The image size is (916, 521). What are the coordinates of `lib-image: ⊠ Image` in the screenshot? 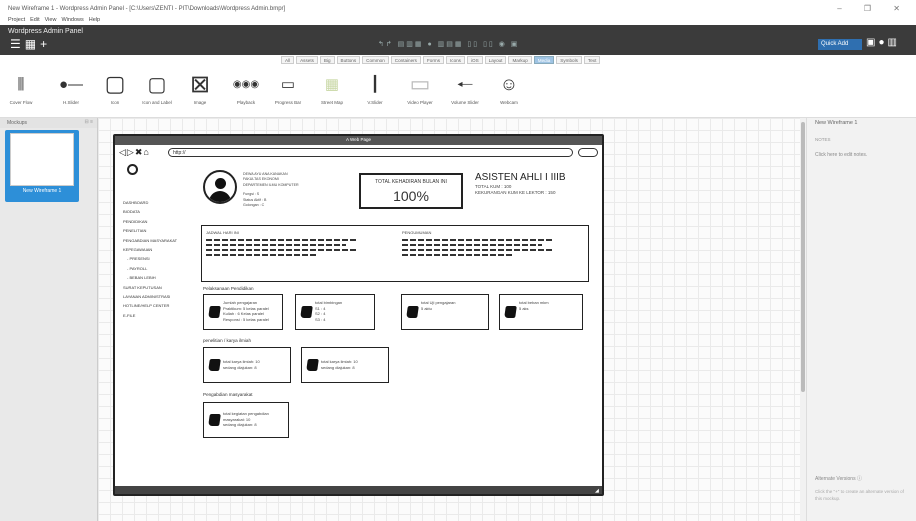 It's located at (200, 87).